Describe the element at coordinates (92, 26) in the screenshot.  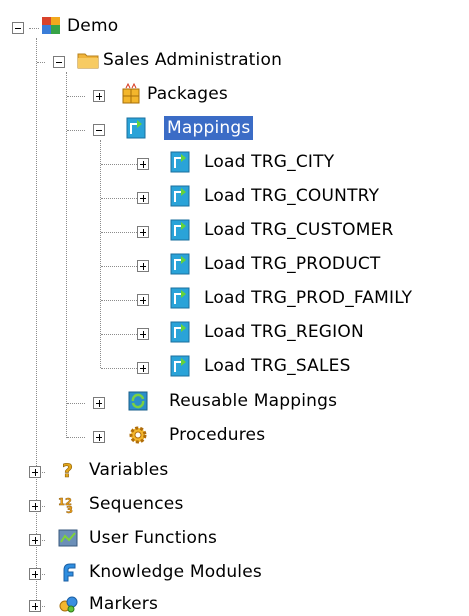
I see `tree-node-demo: Demo` at that location.